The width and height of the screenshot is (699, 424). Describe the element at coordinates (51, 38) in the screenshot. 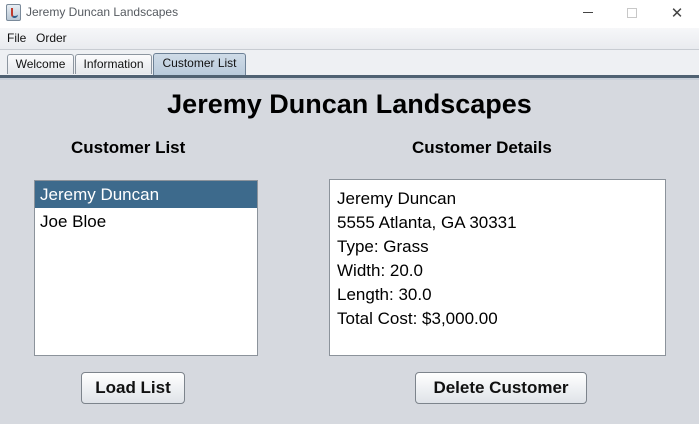

I see `menu-order: Order` at that location.